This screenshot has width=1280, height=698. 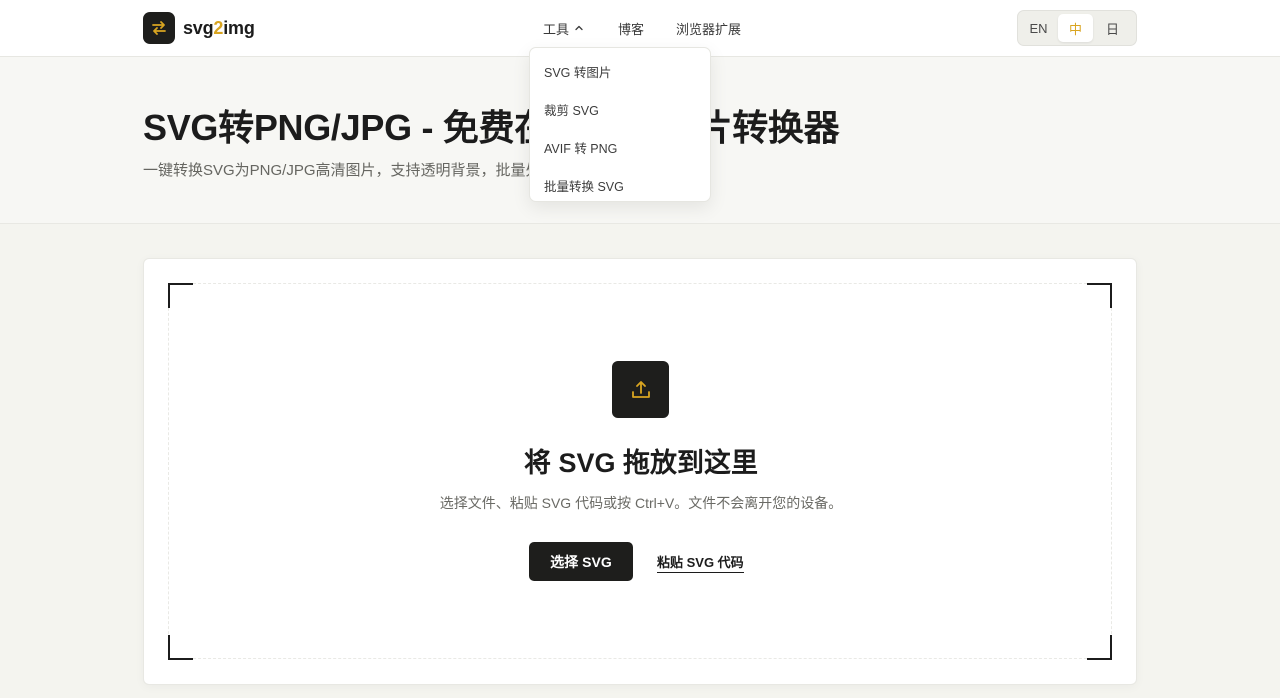 I want to click on tools-dropdown-menu: SVG 转图片 裁剪 SVG AVIF 转 PNG 批量转换 SVG, so click(x=620, y=124).